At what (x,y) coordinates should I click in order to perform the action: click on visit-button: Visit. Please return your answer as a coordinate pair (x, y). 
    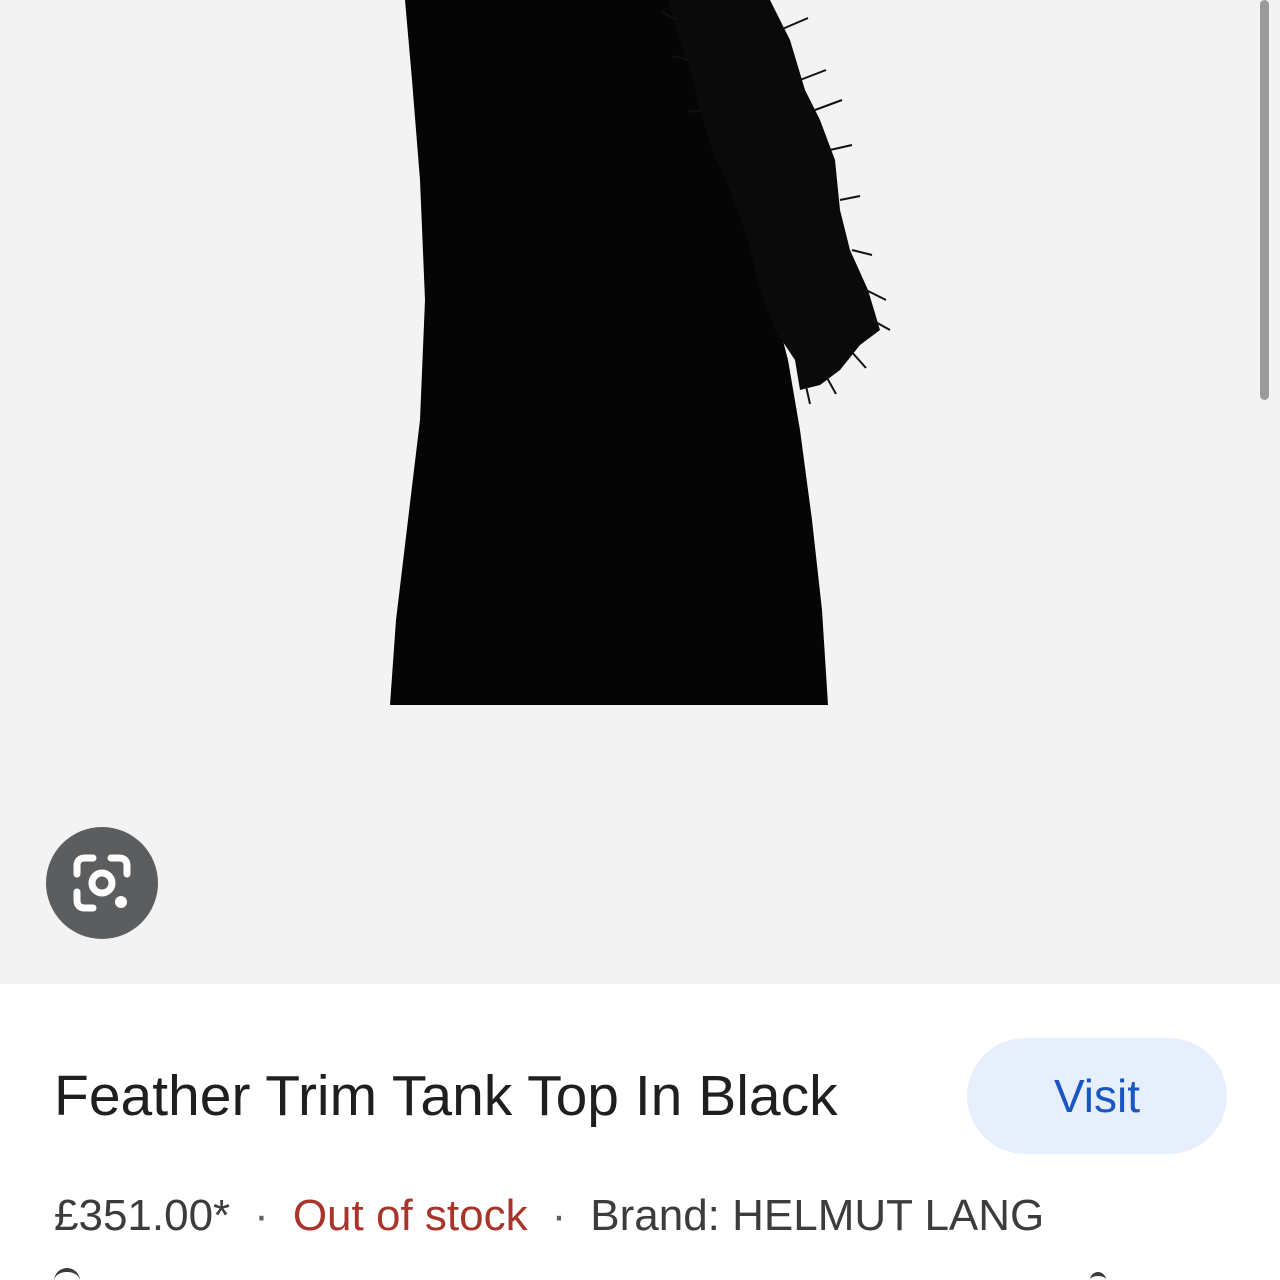
    Looking at the image, I should click on (1097, 1096).